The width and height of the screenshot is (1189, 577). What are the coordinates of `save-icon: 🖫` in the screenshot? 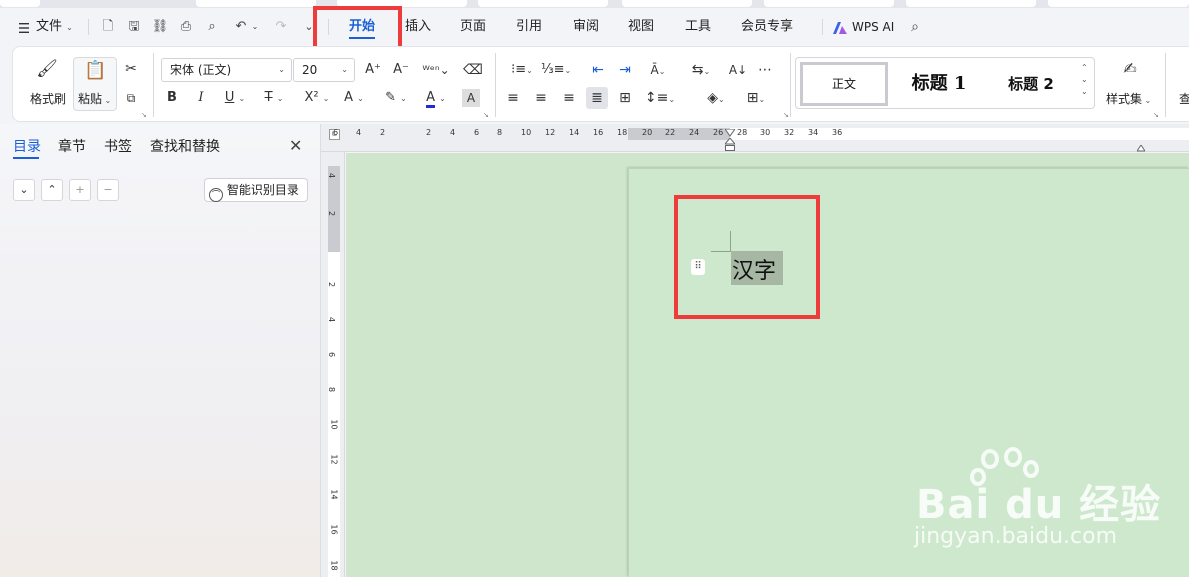 It's located at (134, 27).